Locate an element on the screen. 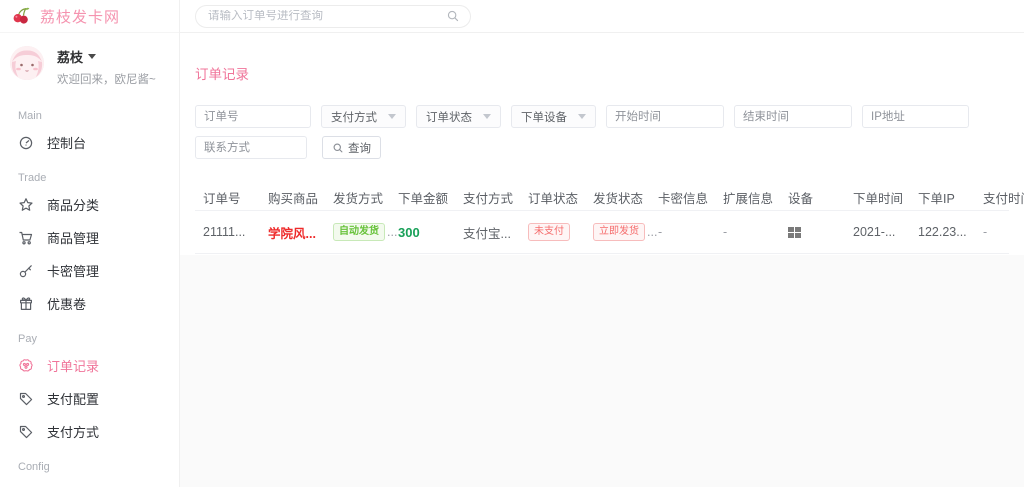 The image size is (1024, 487). col-order-time: 下单时间 is located at coordinates (878, 199).